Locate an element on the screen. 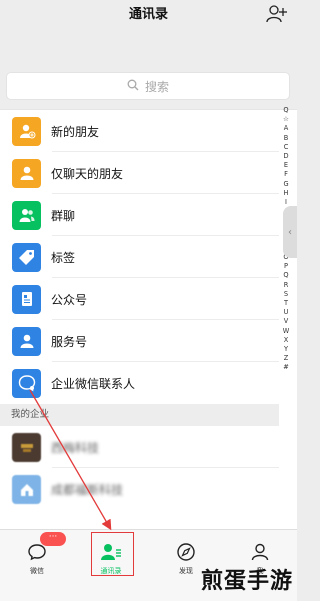 The width and height of the screenshot is (320, 601). item-label: 仅聊天的朋友 is located at coordinates (87, 173).